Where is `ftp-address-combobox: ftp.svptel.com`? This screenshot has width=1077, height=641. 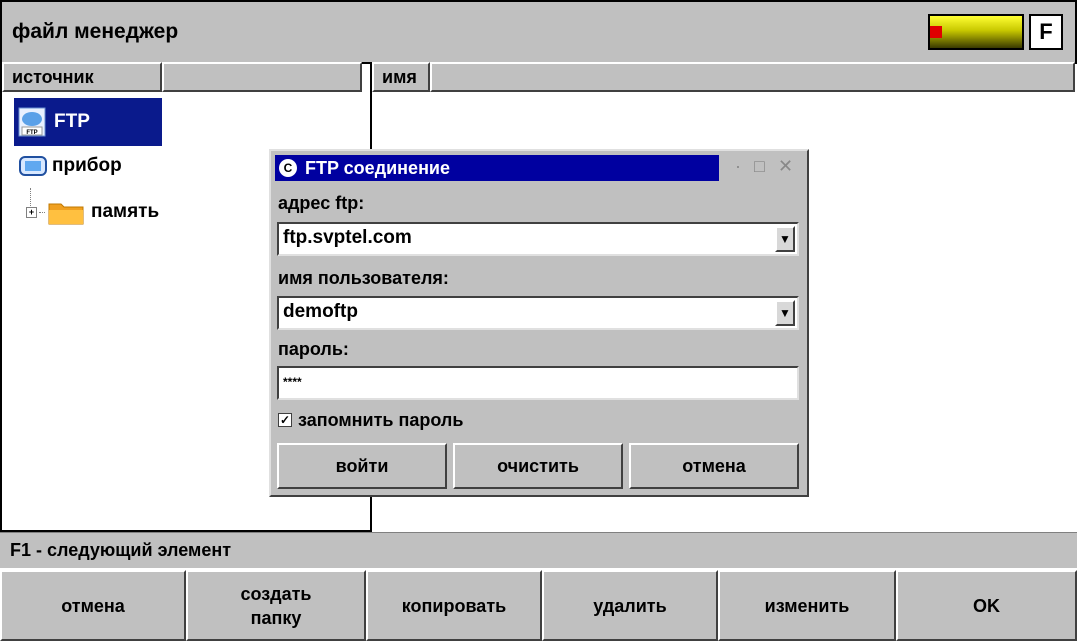 ftp-address-combobox: ftp.svptel.com is located at coordinates (538, 239).